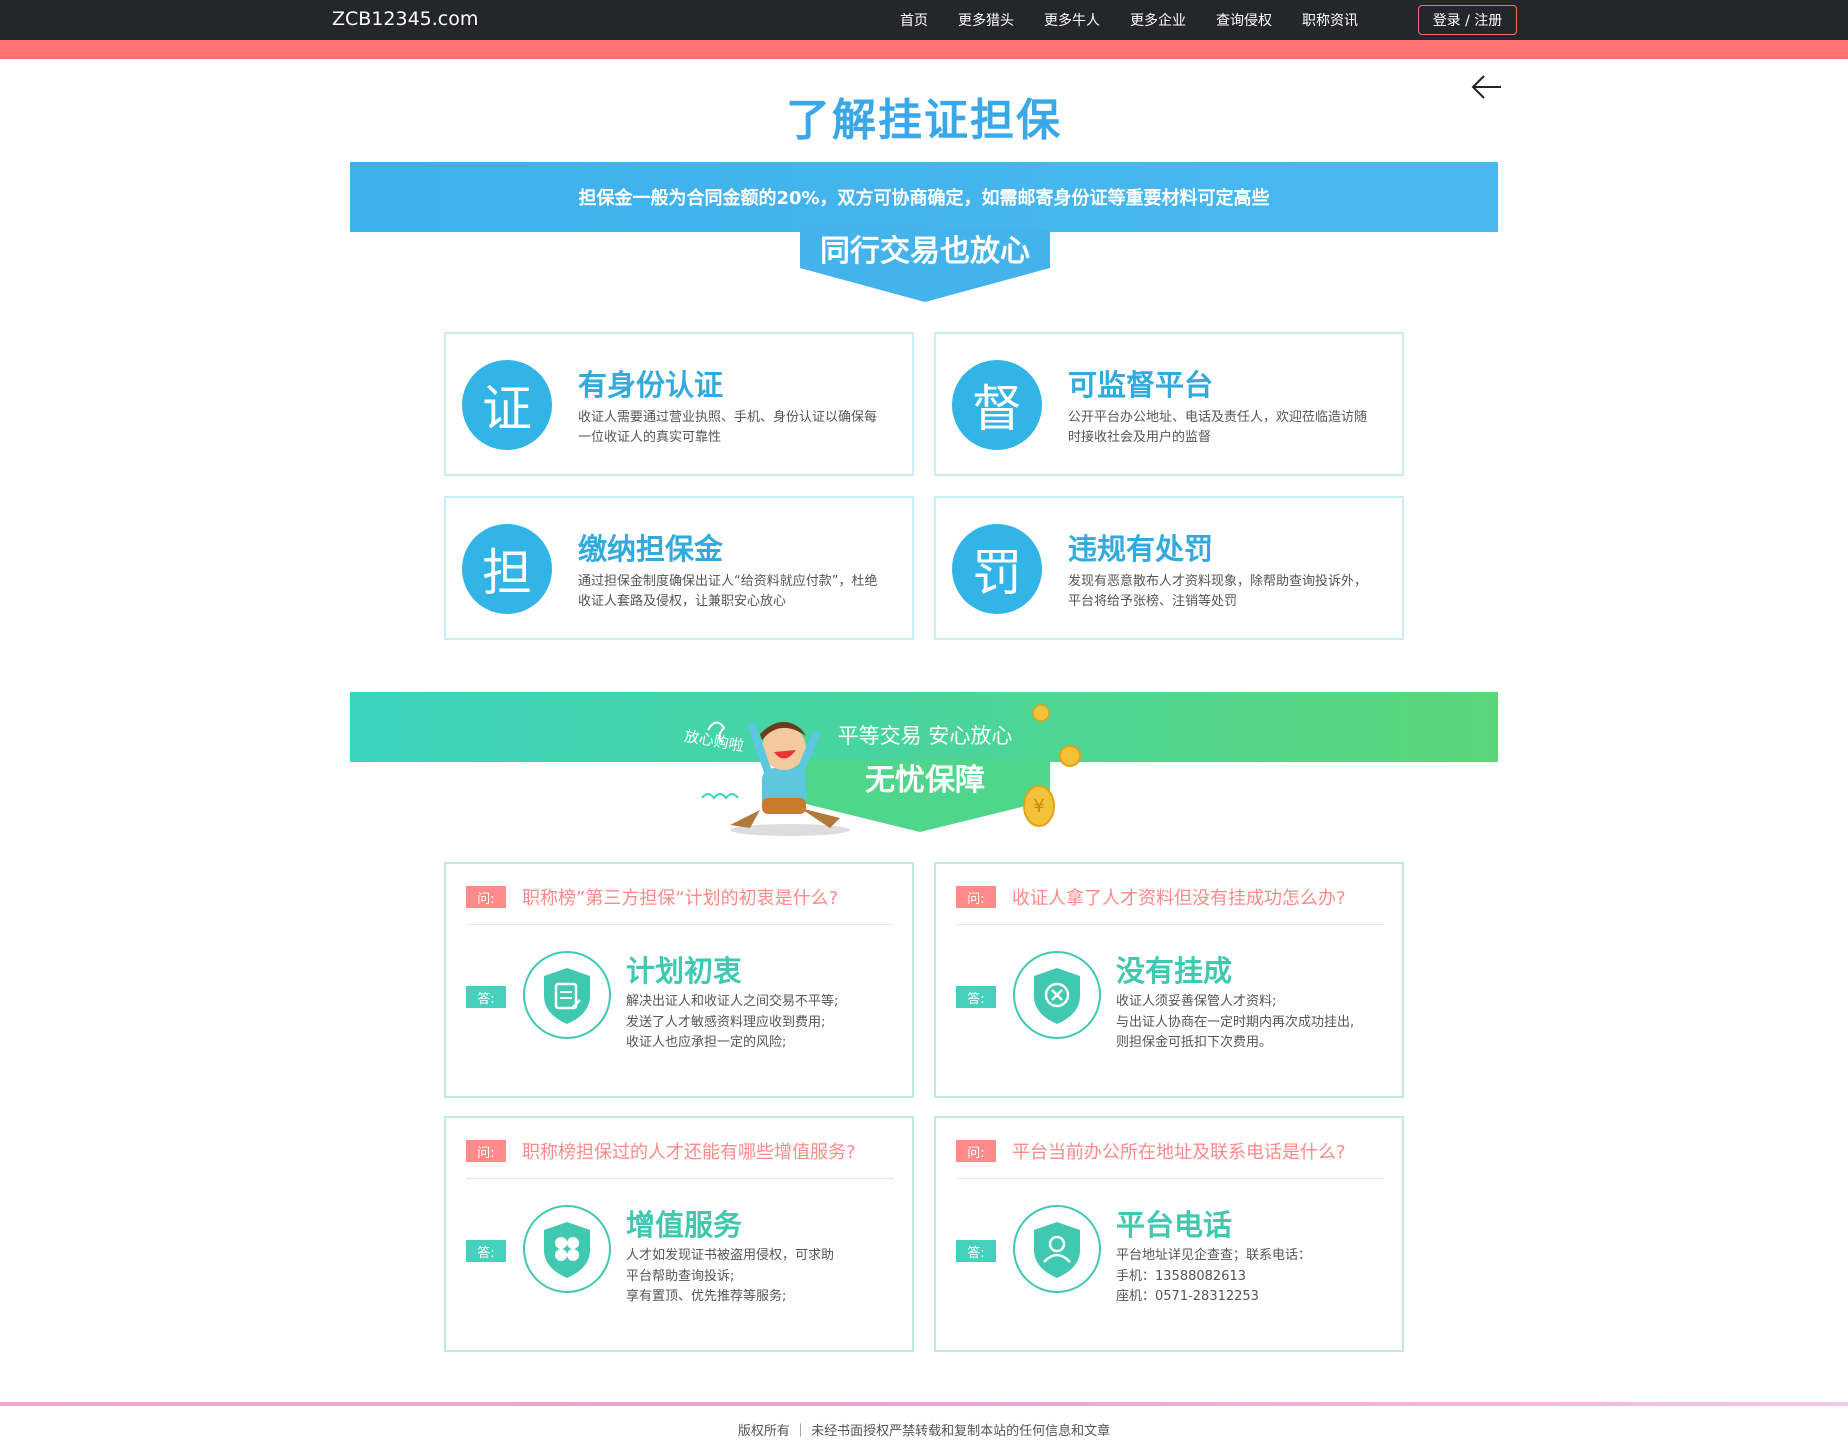  Describe the element at coordinates (728, 427) in the screenshot. I see `feature-desc: 收证人需要通过营业执照、手机、身份认证以确保每一位收证人的真实可靠性` at that location.